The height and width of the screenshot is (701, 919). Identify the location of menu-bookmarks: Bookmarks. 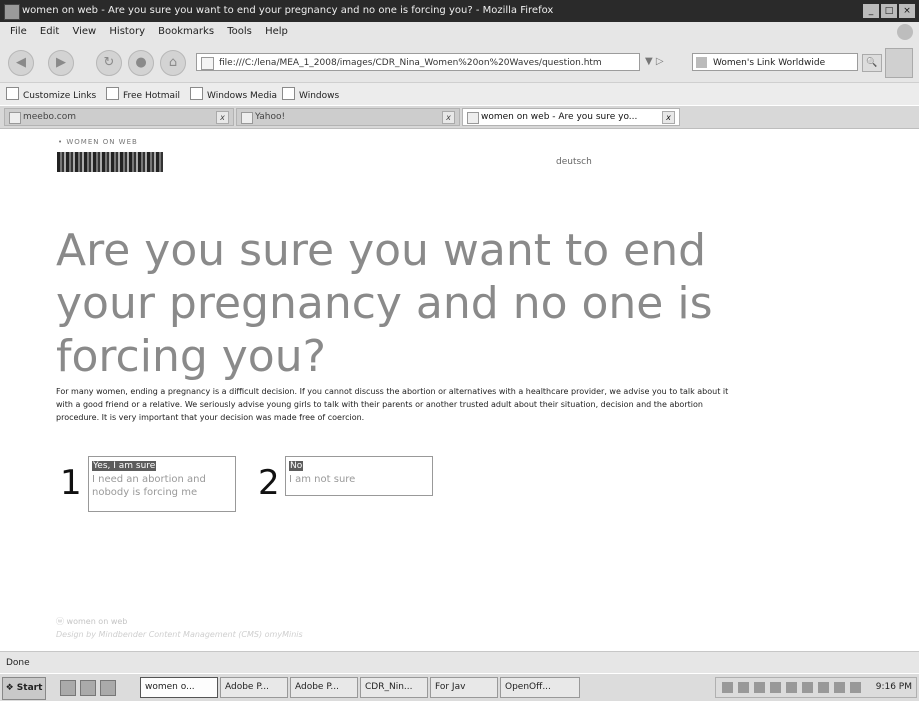
(186, 32).